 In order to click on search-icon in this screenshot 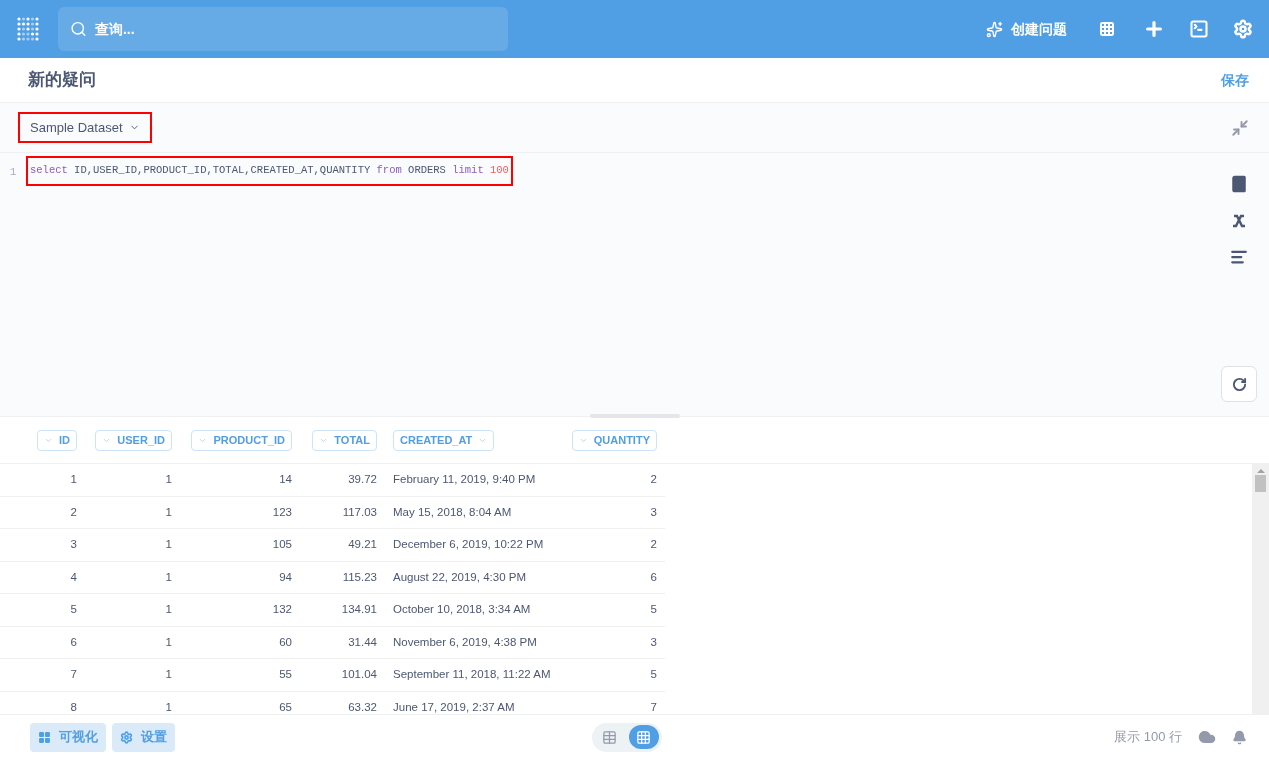, I will do `click(78, 29)`.